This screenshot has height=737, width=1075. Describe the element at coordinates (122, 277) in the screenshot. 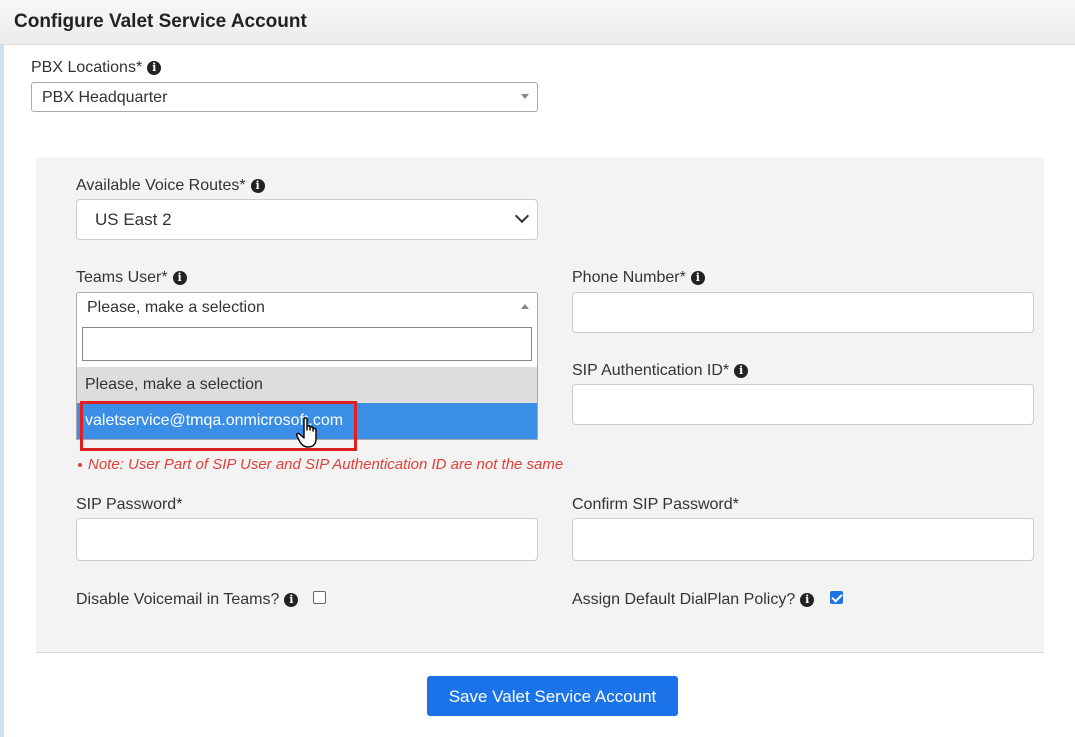

I see `teams-user-label-text: Teams User*` at that location.